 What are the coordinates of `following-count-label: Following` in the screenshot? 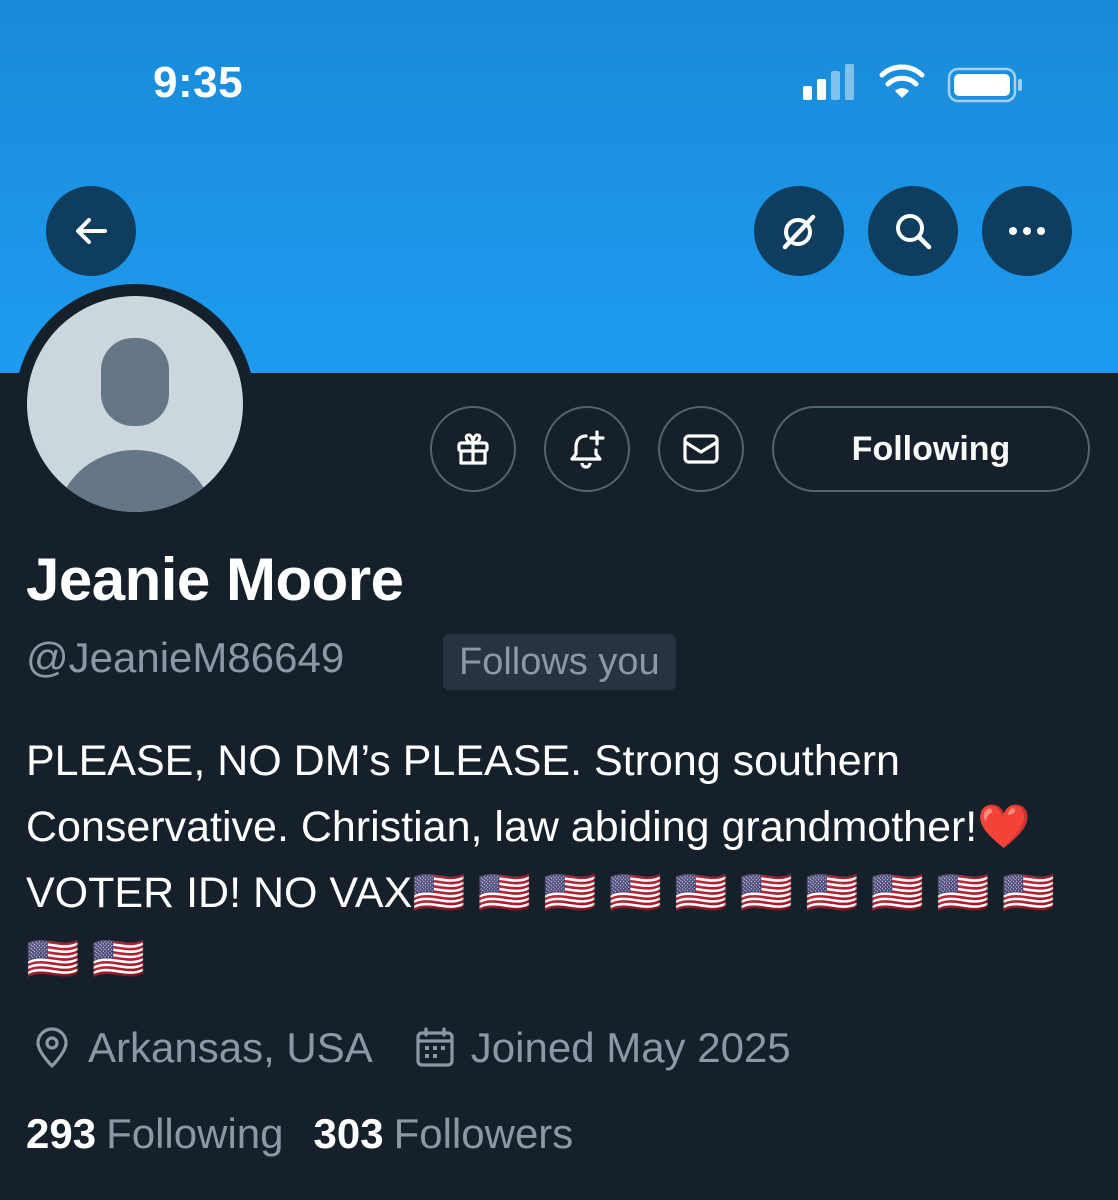 It's located at (195, 1133).